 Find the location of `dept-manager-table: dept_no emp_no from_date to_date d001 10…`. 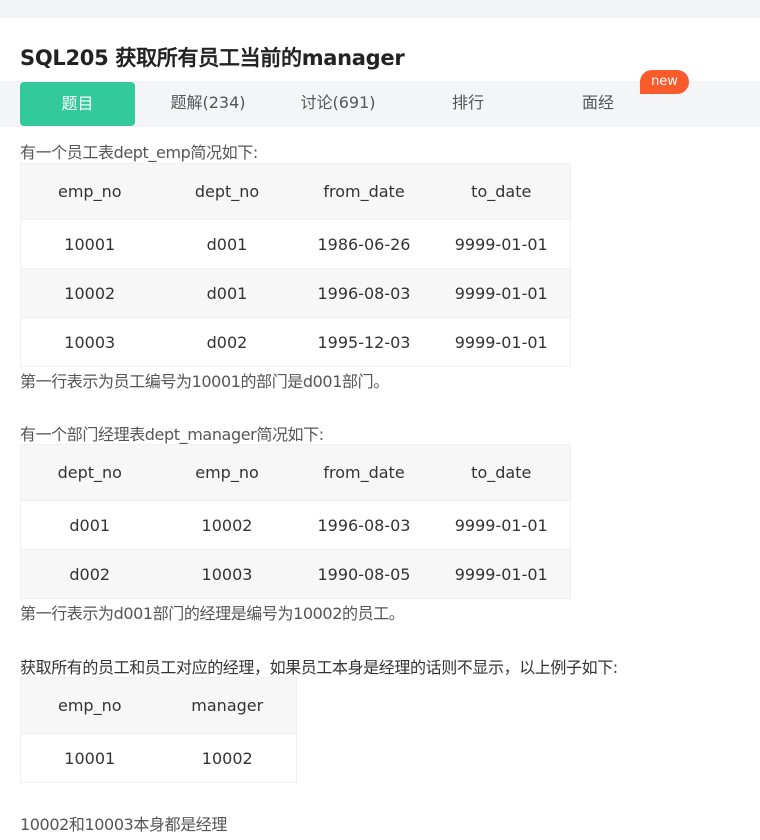

dept-manager-table: dept_no emp_no from_date to_date d001 10… is located at coordinates (295, 521).